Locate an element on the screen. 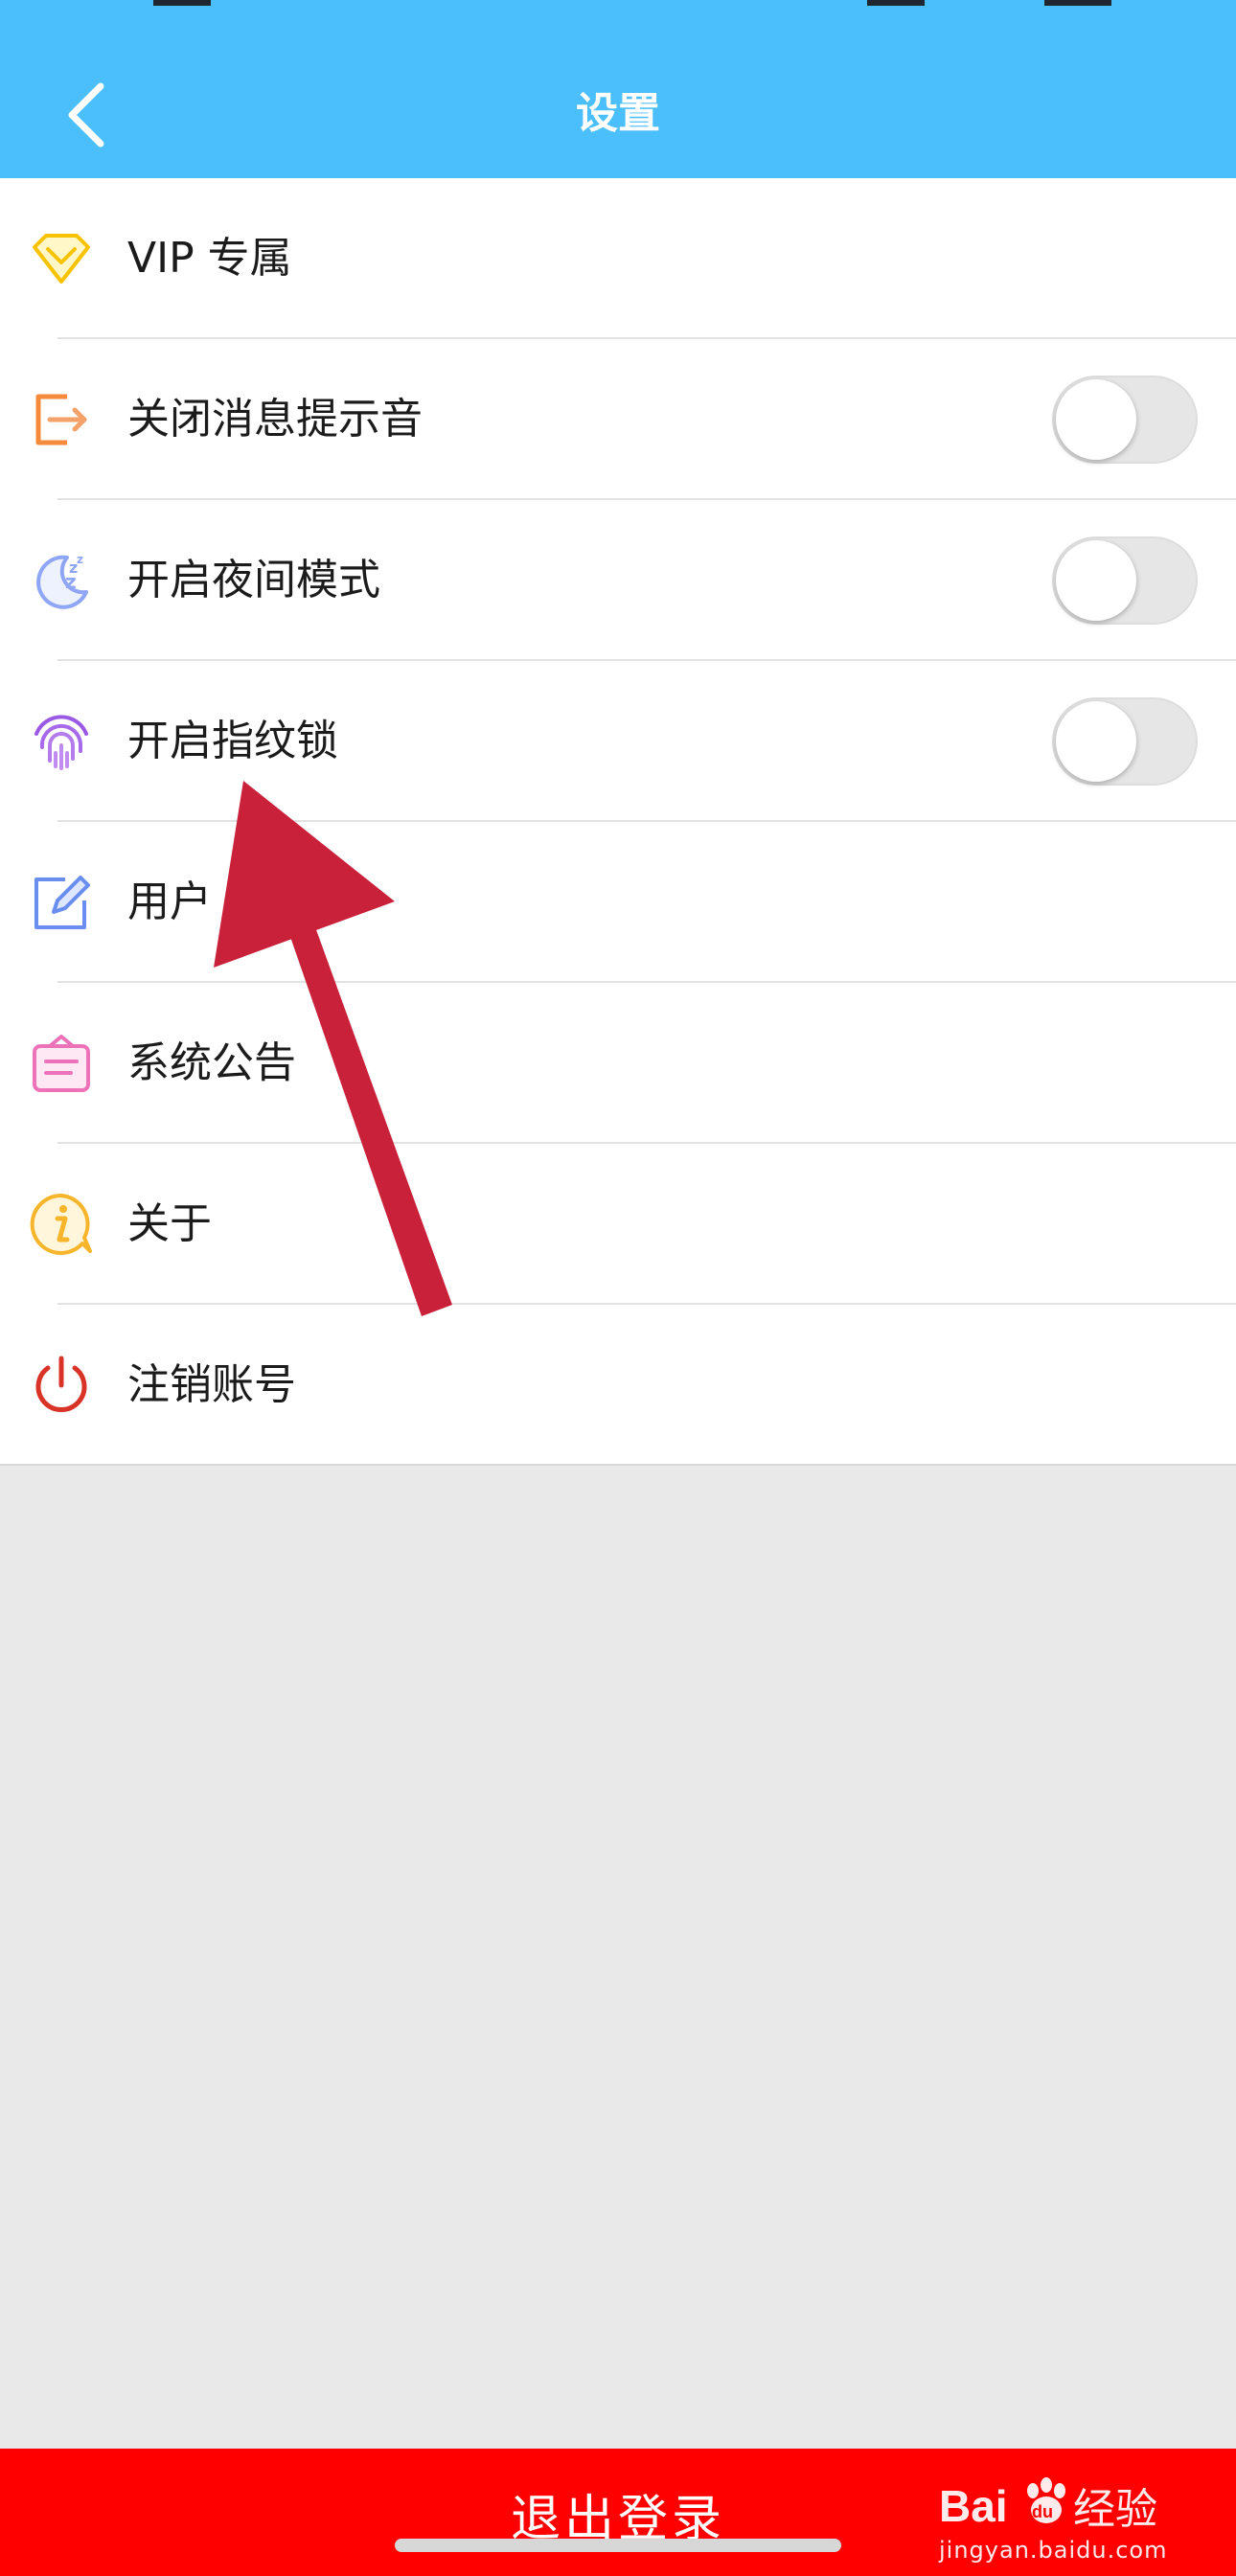  svg-text: Bai is located at coordinates (973, 2506).